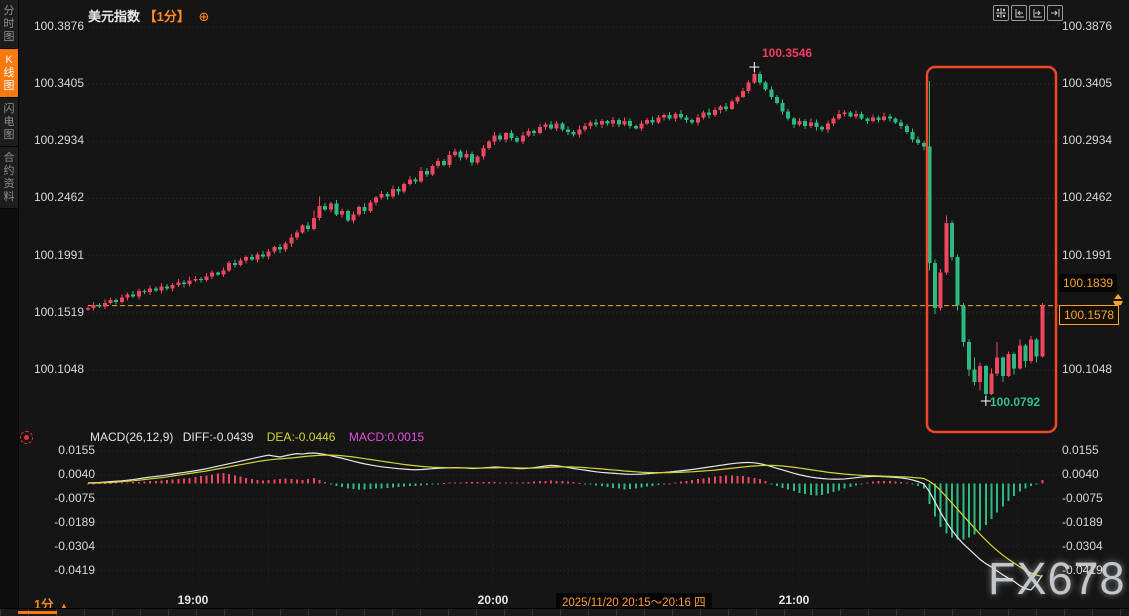 The height and width of the screenshot is (616, 1129). What do you see at coordinates (301, 437) in the screenshot?
I see `macd-dea-value: DEA:-0.0446` at bounding box center [301, 437].